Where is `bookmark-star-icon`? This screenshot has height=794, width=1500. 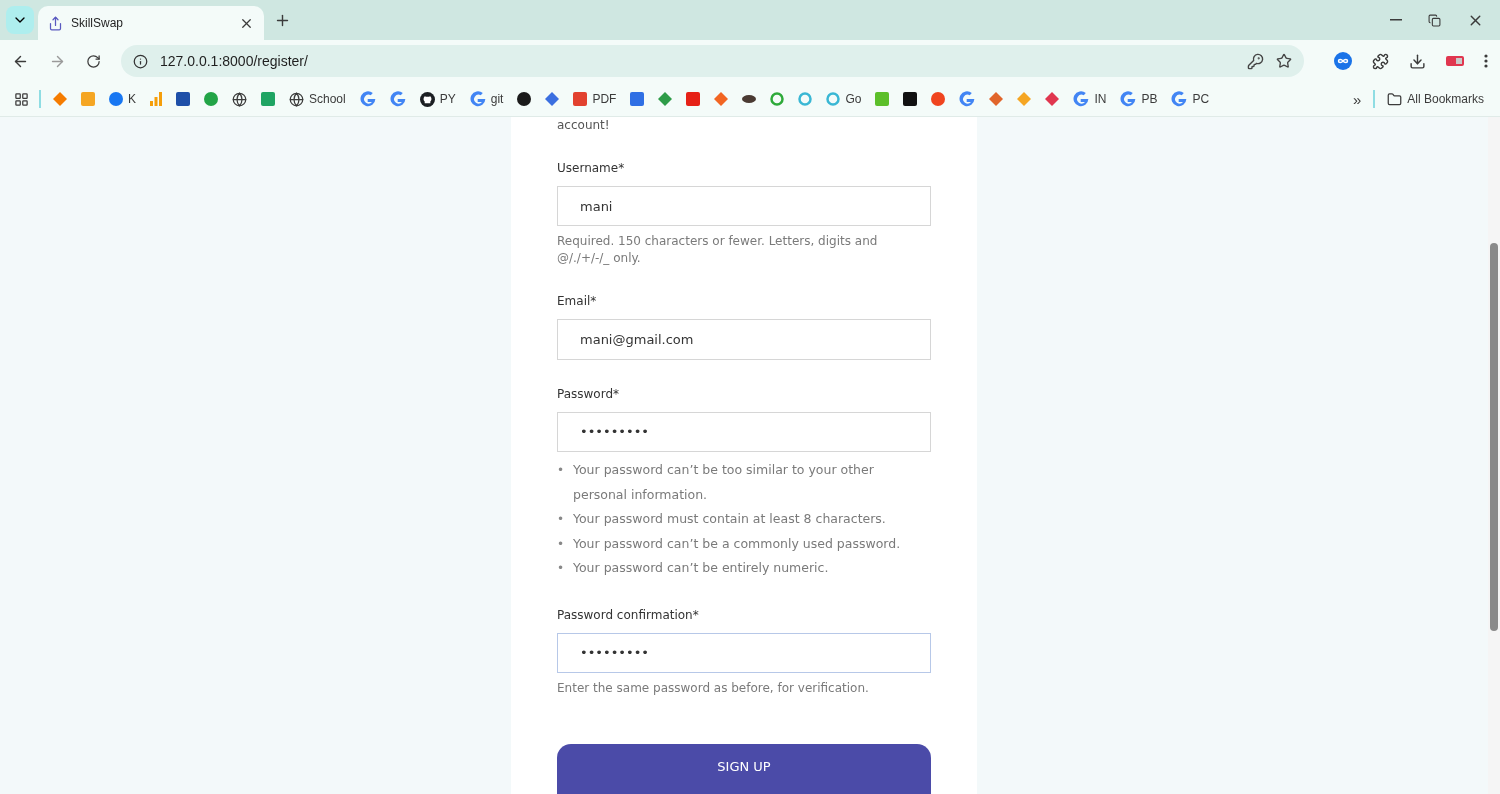 bookmark-star-icon is located at coordinates (1284, 61).